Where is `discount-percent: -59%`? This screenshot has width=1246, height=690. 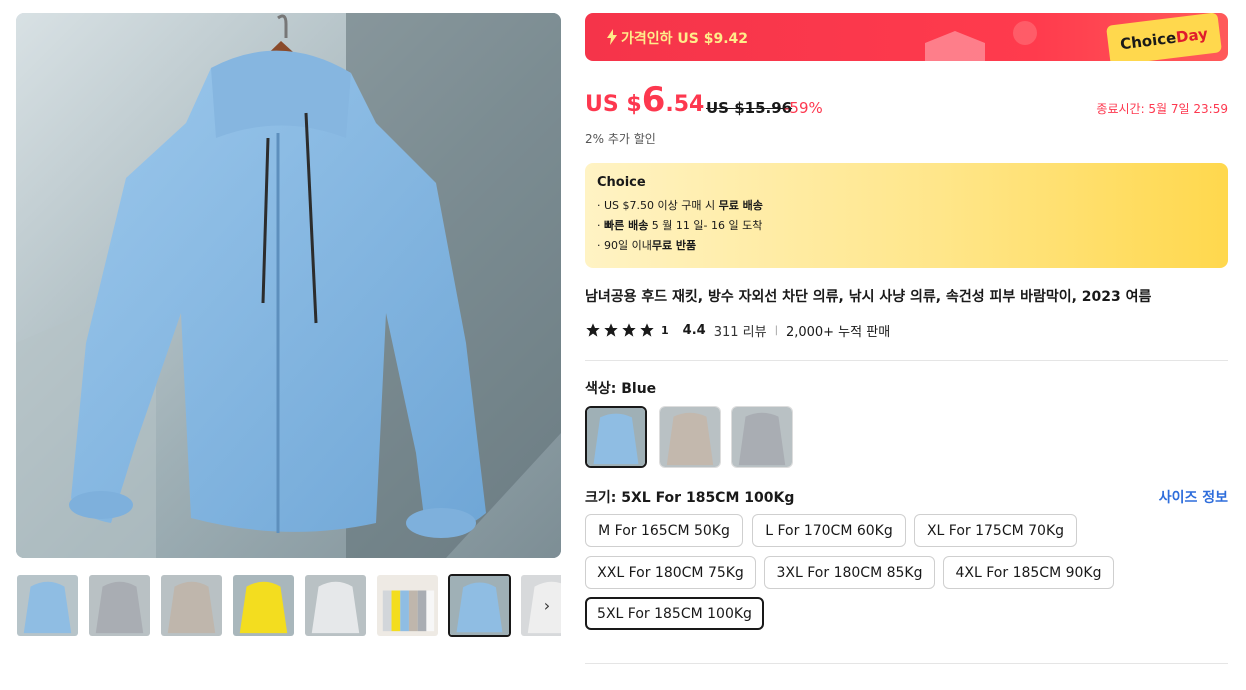
discount-percent: -59% is located at coordinates (803, 108).